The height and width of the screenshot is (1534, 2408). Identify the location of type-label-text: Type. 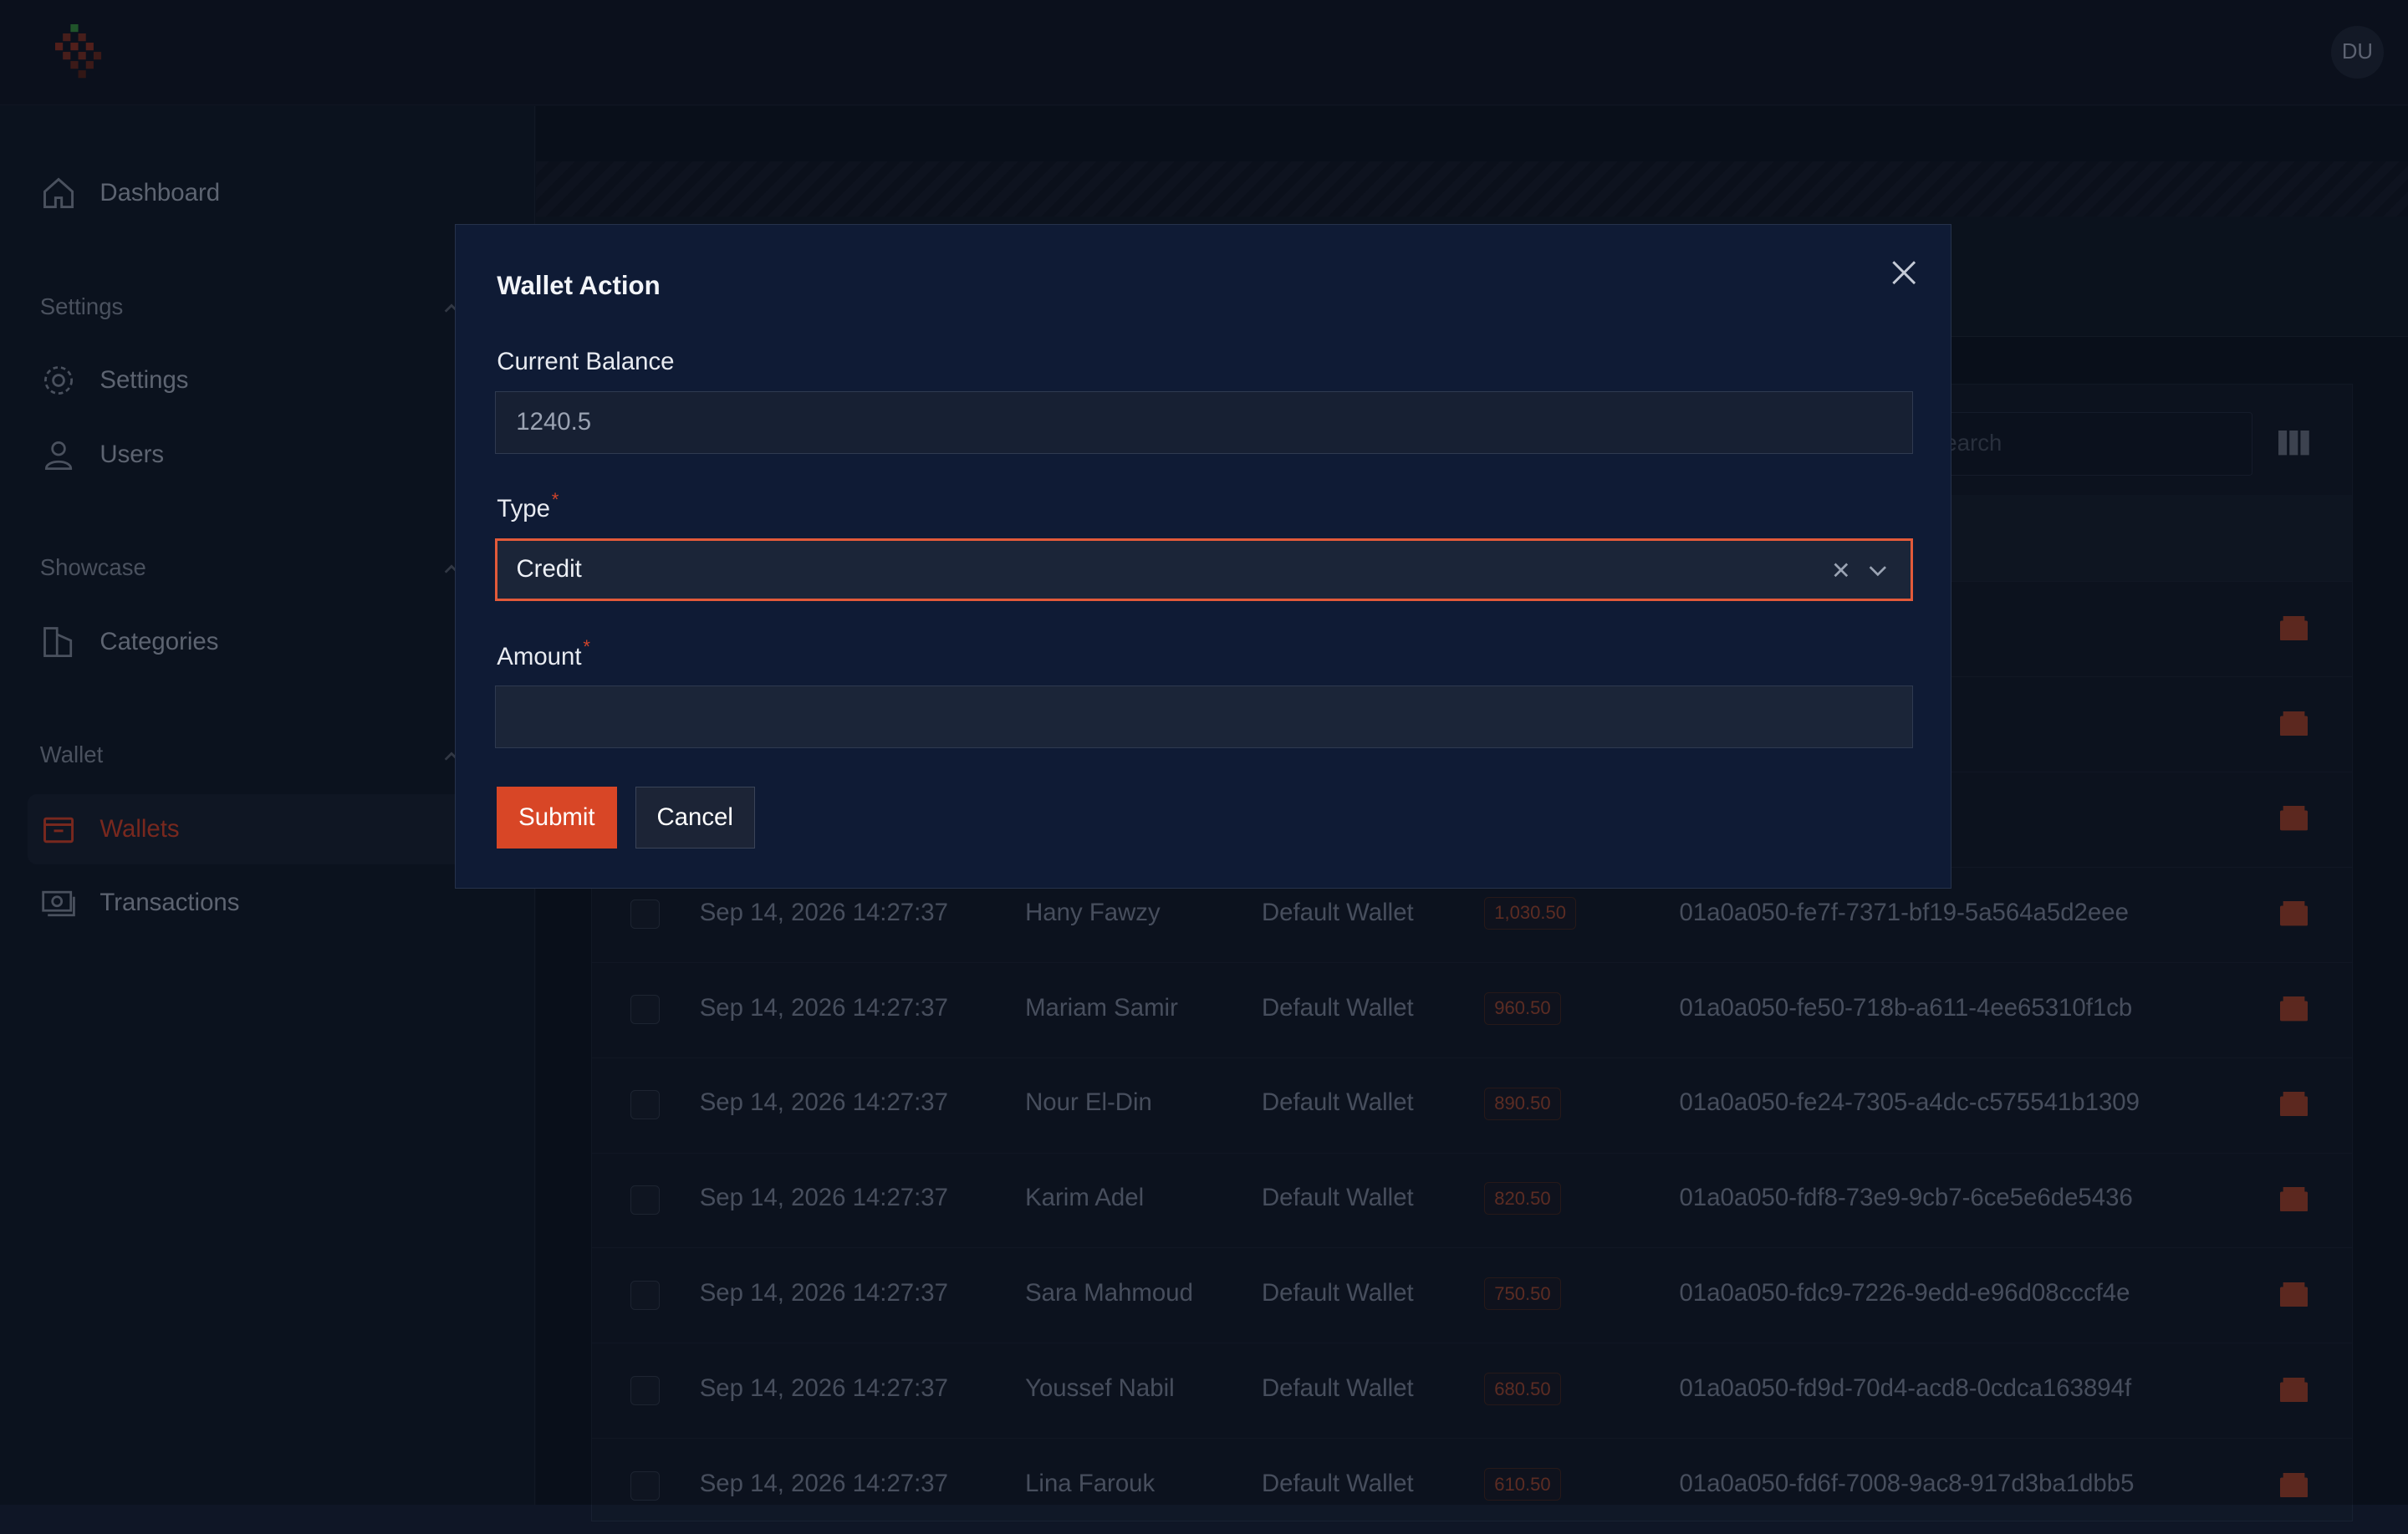
(524, 509).